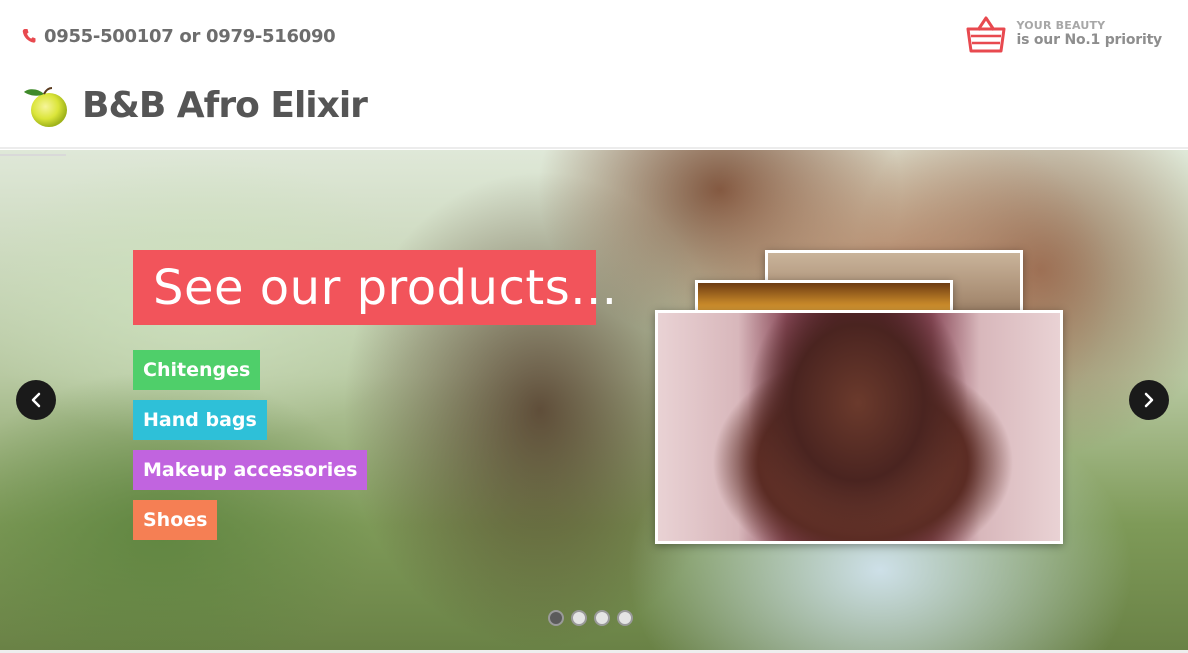 Image resolution: width=1188 pixels, height=653 pixels. Describe the element at coordinates (1061, 25) in the screenshot. I see `tagline-small: YOUR BEAUTY` at that location.